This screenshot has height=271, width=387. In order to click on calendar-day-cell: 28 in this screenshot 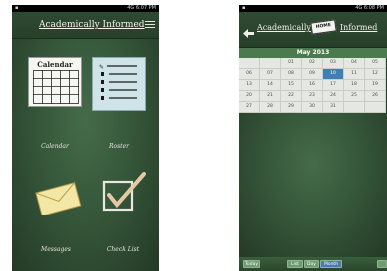, I will do `click(270, 107)`.